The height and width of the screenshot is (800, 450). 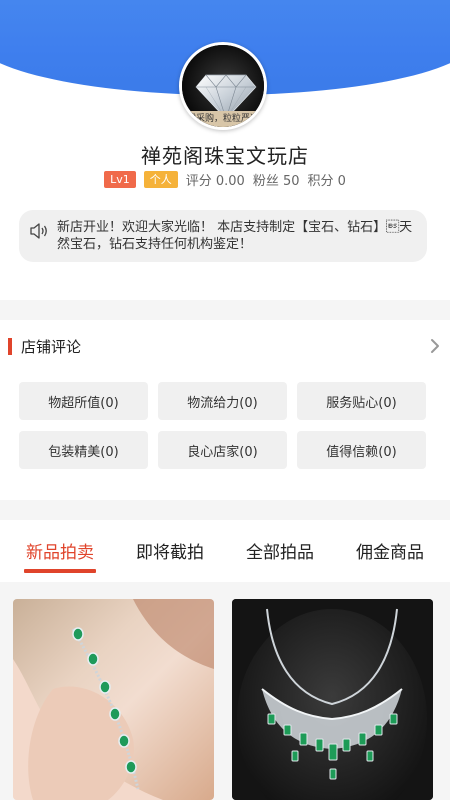 I want to click on level-badge: Lv1, so click(x=120, y=179).